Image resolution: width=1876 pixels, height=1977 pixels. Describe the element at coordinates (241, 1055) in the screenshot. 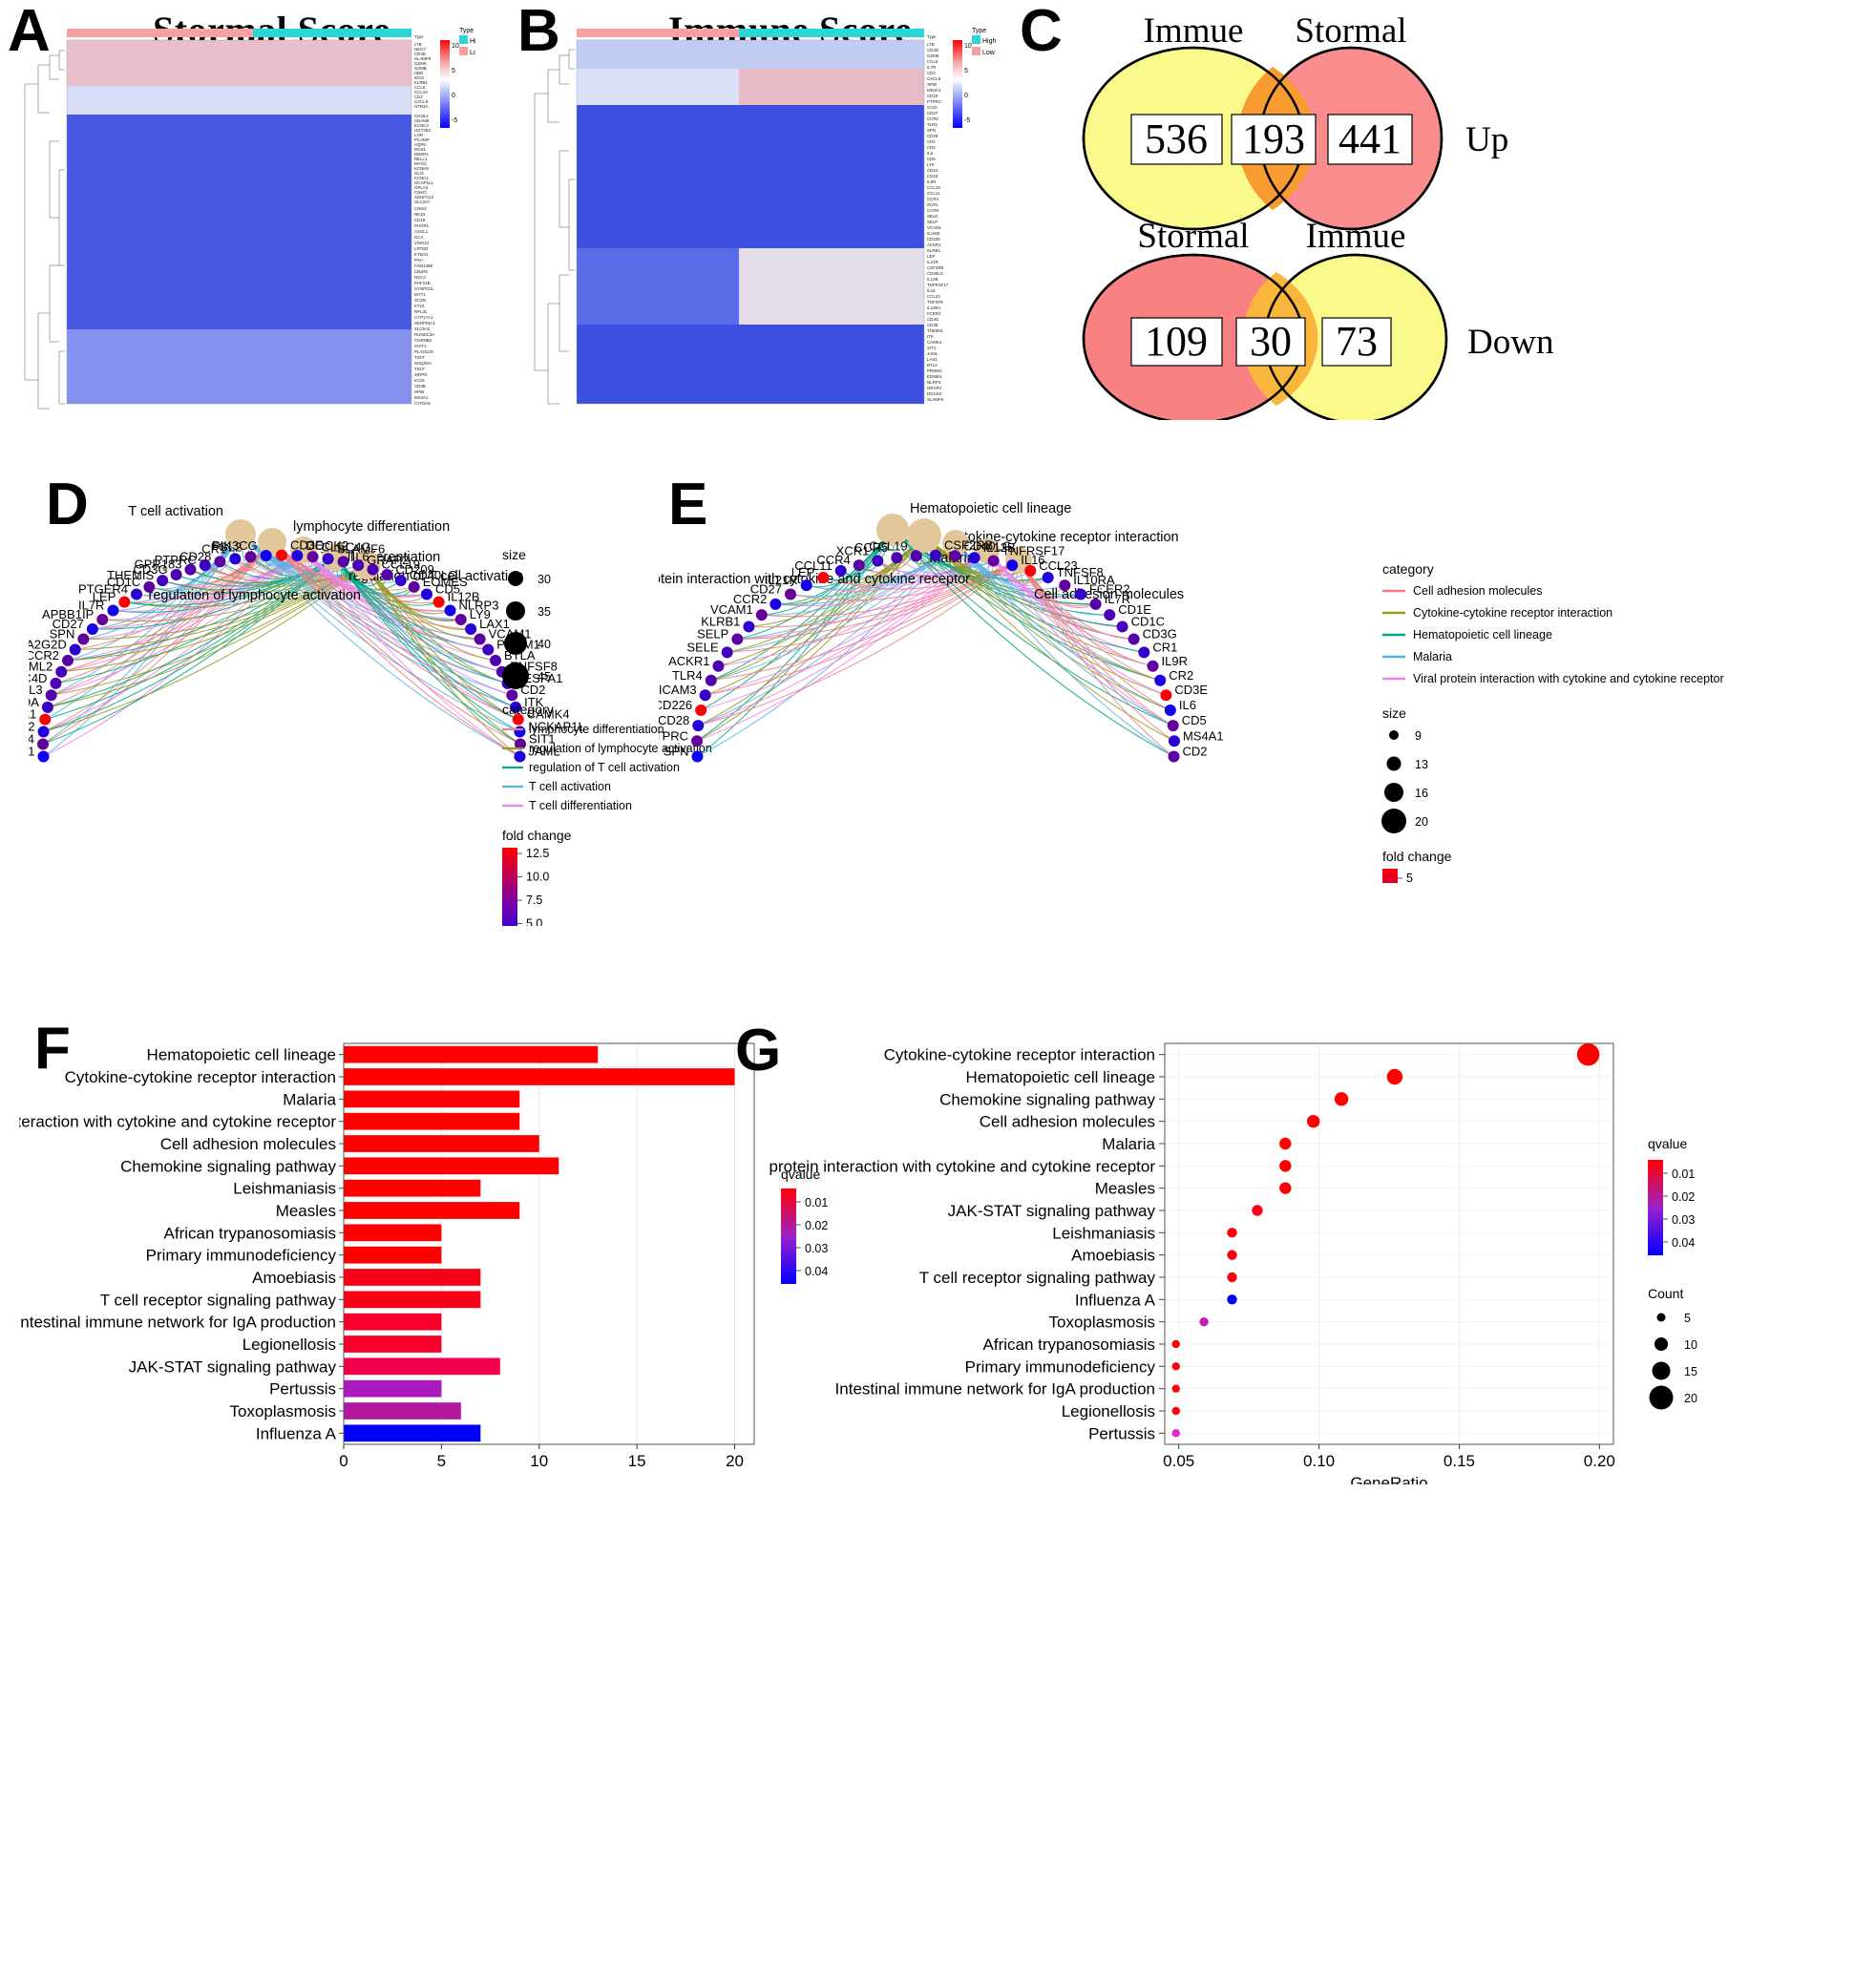

I see `bar-category-label: Hematopoietic cell lineage` at that location.